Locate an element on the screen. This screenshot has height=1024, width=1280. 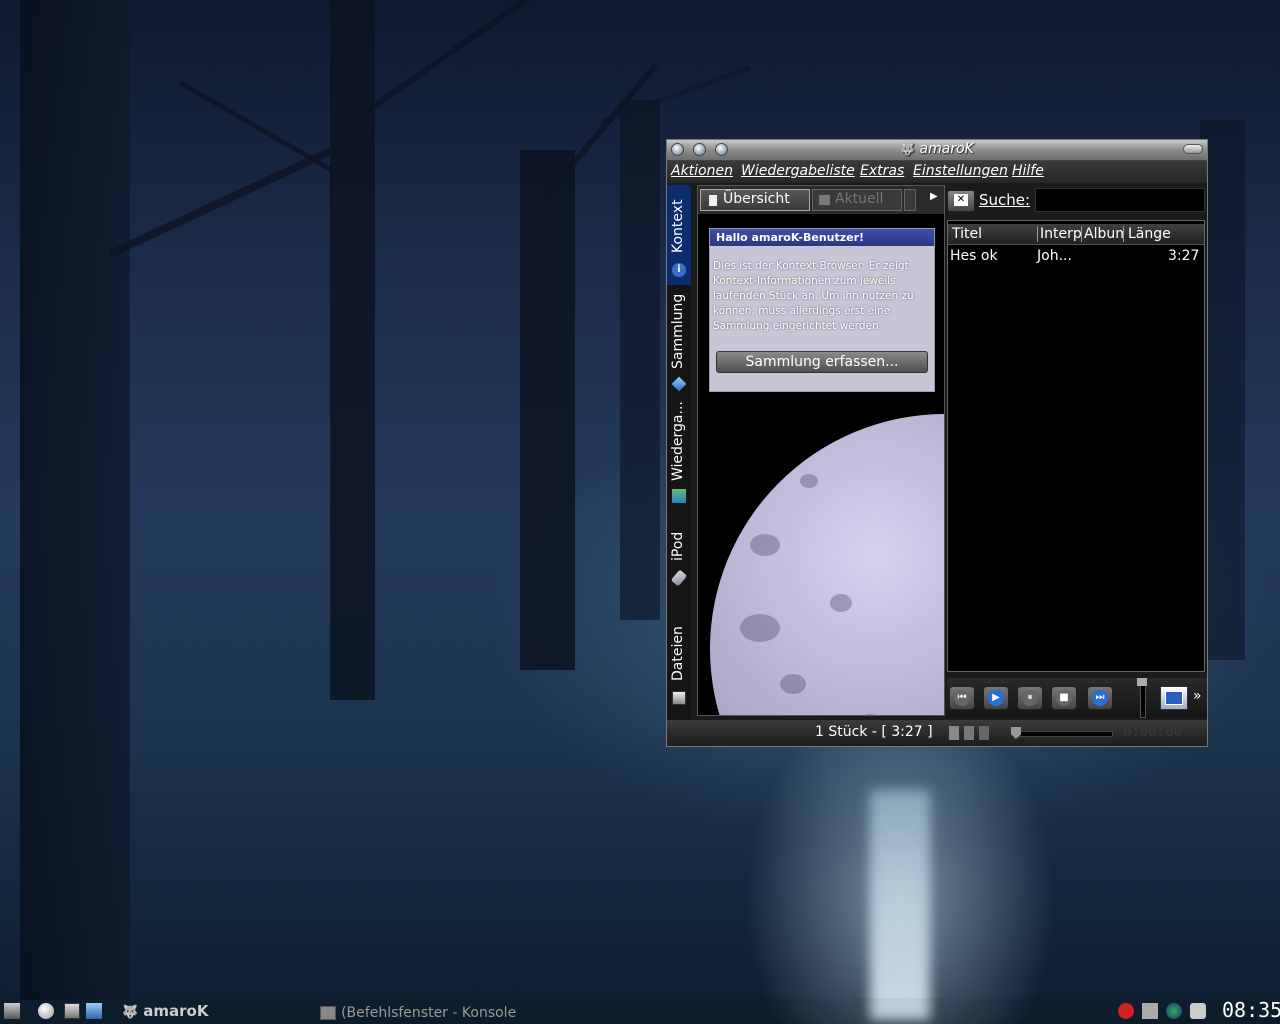
sidetab-label: iPod is located at coordinates (678, 546).